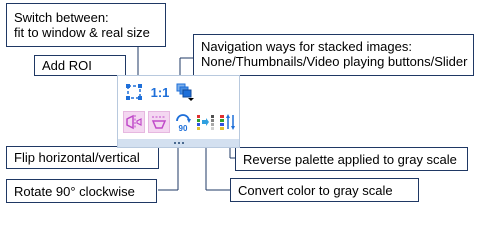 Image resolution: width=477 pixels, height=240 pixels. I want to click on stack-navigation-button, so click(185, 92).